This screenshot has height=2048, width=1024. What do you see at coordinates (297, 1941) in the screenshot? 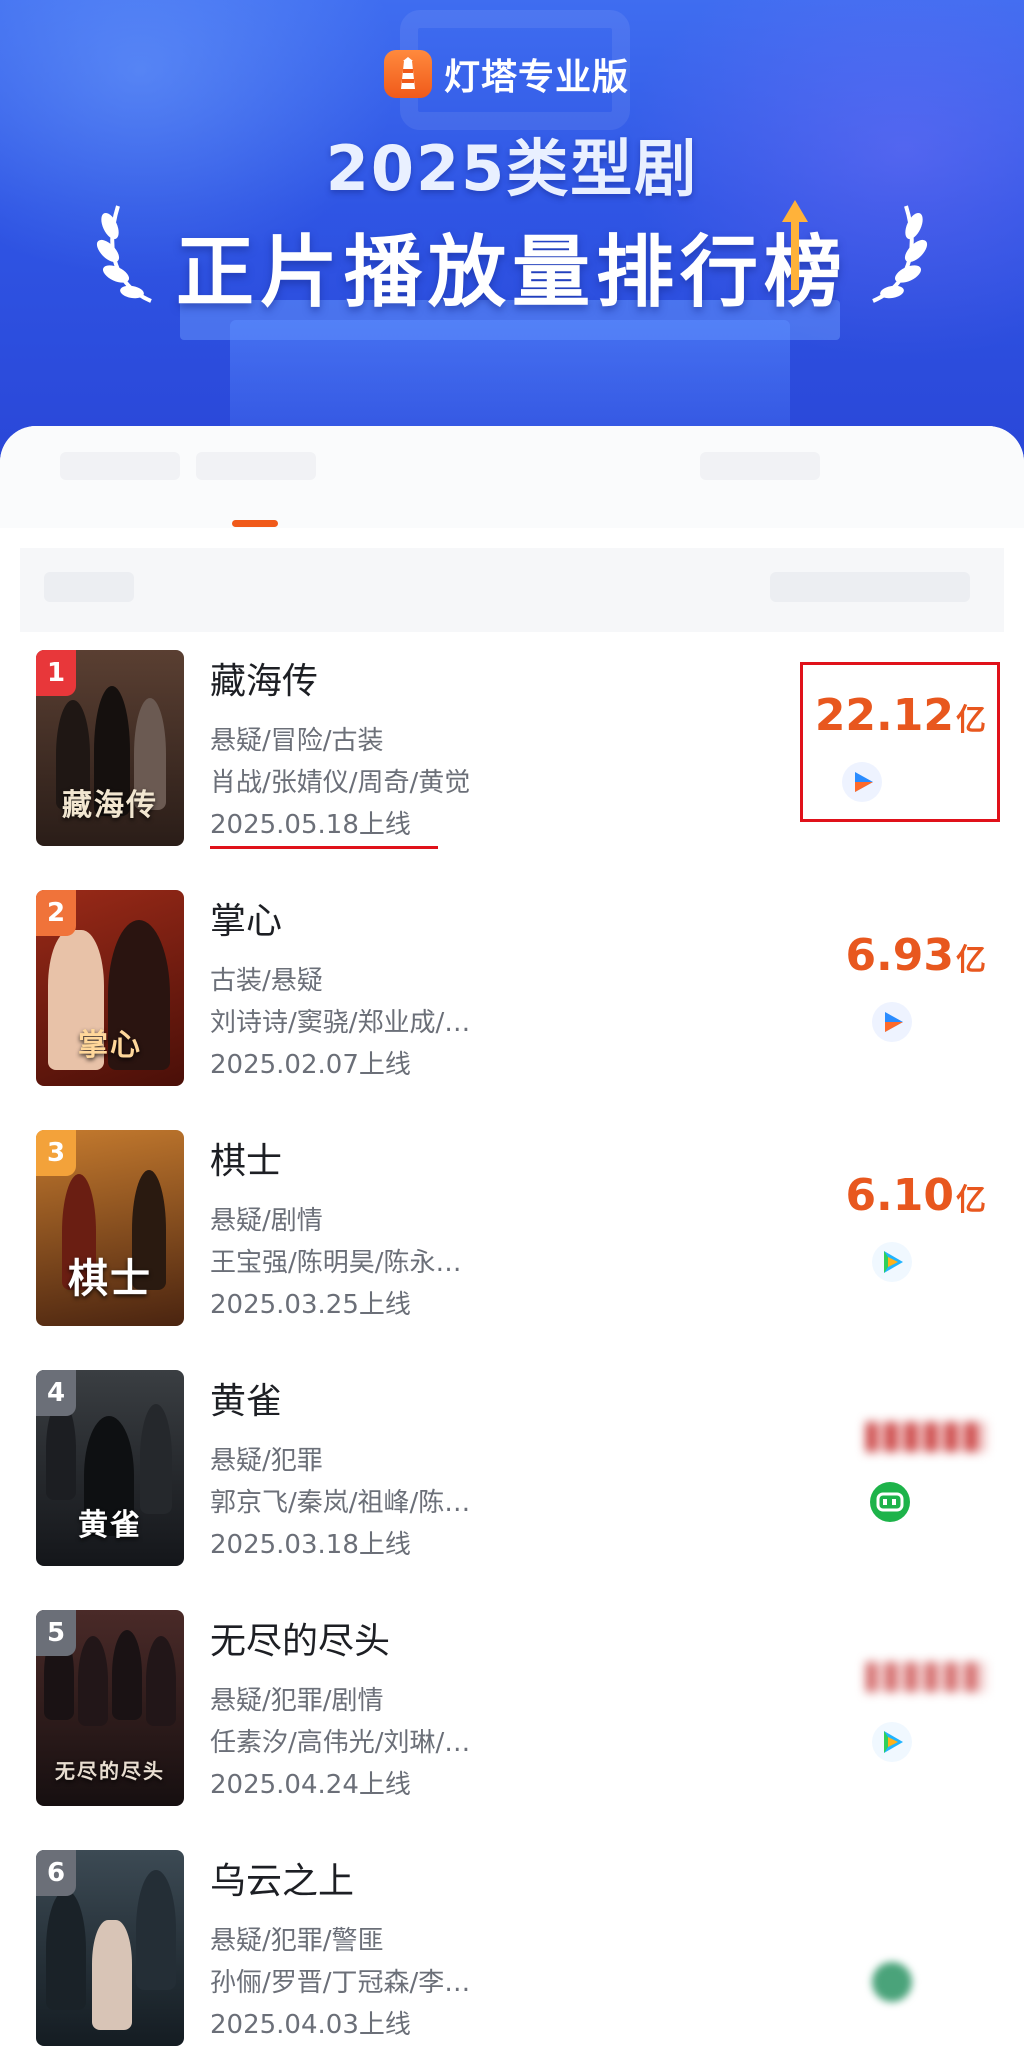
I see `drama-genres: 悬疑/犯罪/警匪` at bounding box center [297, 1941].